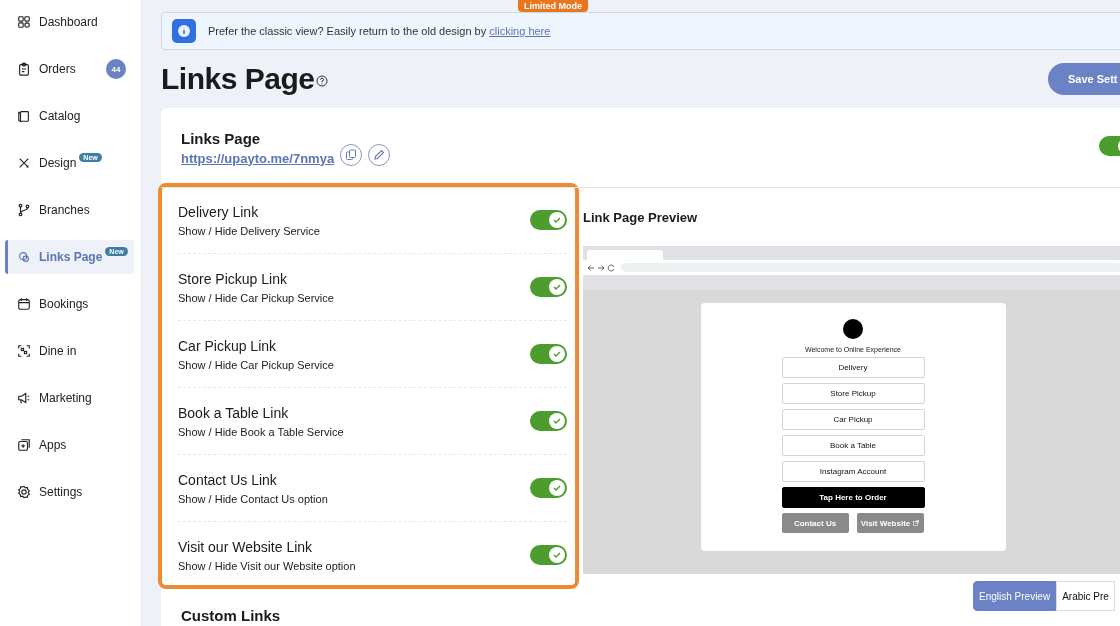  Describe the element at coordinates (249, 230) in the screenshot. I see `link-description: Show / Hide Delivery Service` at that location.